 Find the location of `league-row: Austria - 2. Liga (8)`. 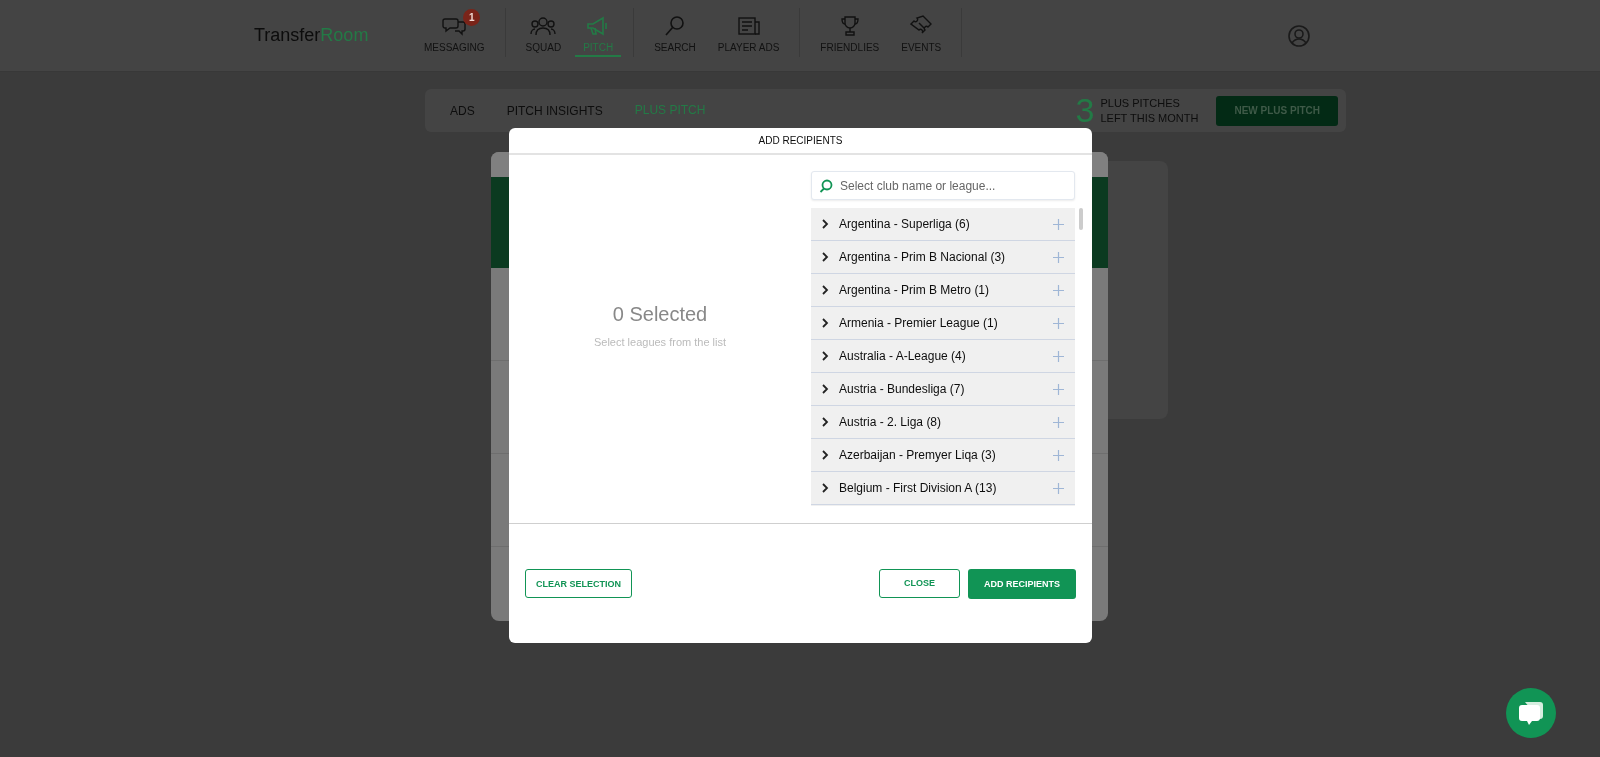

league-row: Austria - 2. Liga (8) is located at coordinates (943, 422).